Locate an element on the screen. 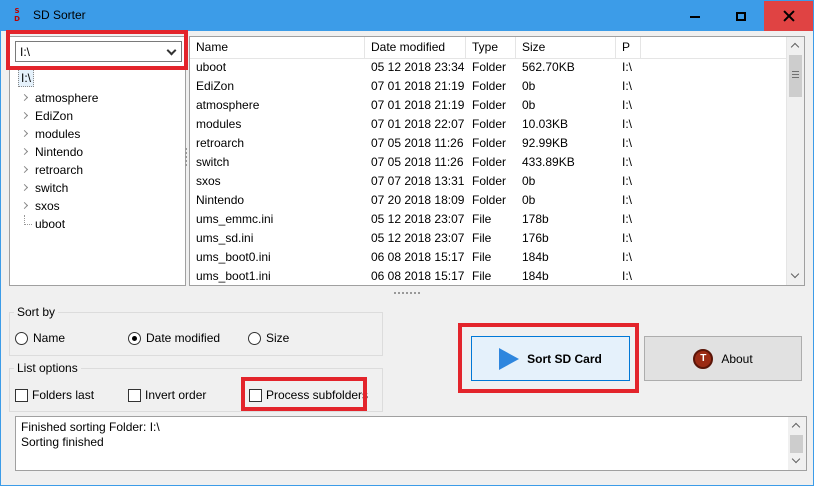 This screenshot has height=486, width=814. sort-name-radio: Name is located at coordinates (40, 338).